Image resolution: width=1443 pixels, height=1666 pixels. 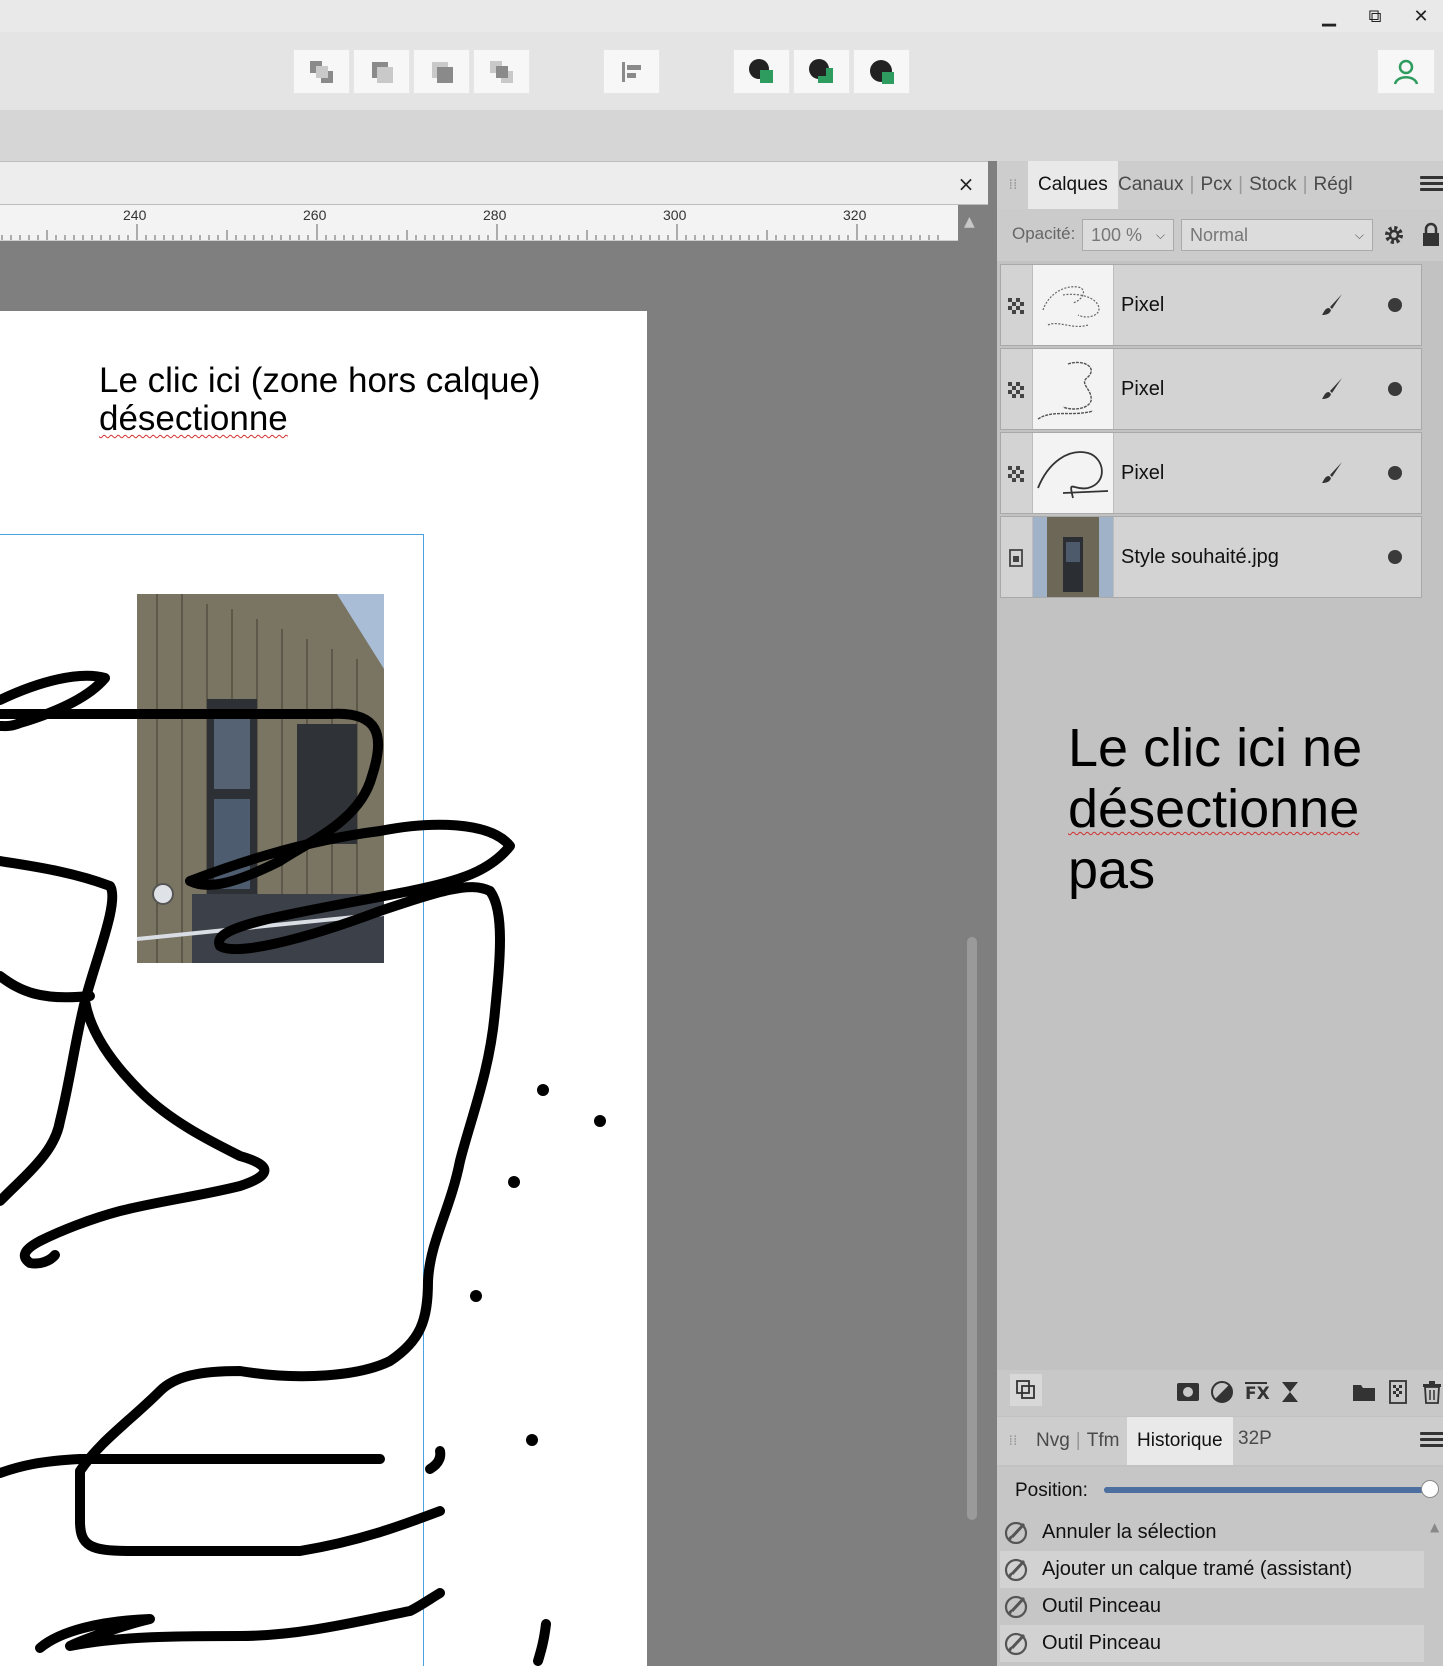 I want to click on scroll-up-icon: ▲, so click(x=969, y=222).